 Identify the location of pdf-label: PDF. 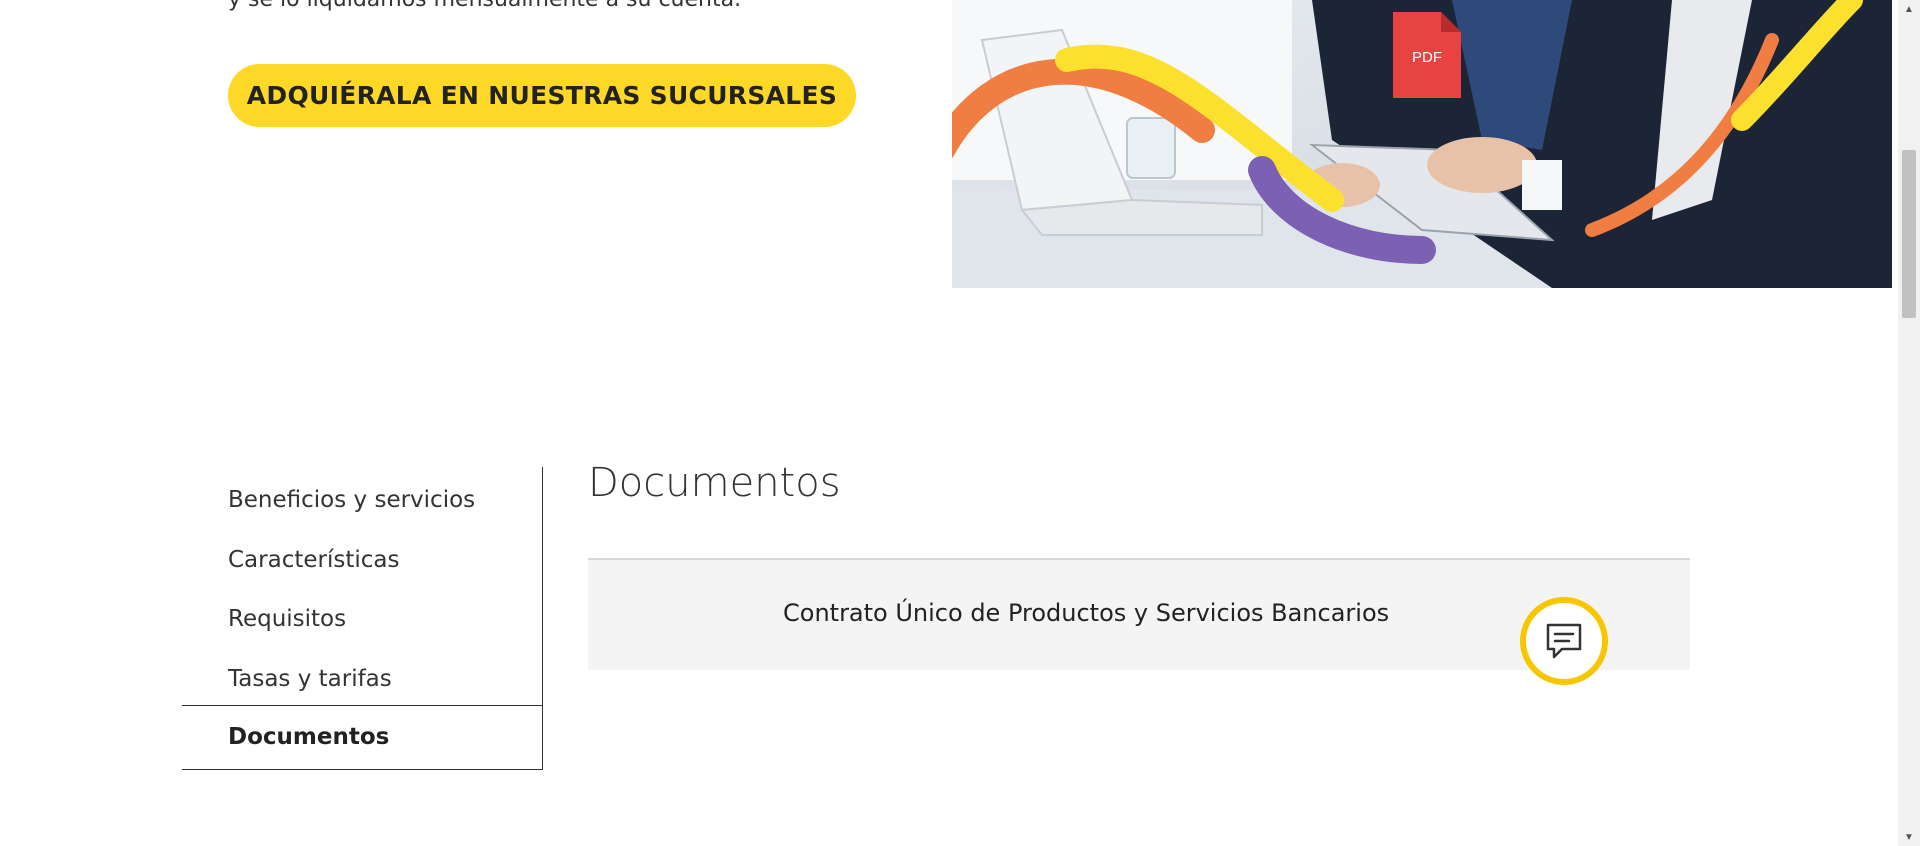
(1427, 57).